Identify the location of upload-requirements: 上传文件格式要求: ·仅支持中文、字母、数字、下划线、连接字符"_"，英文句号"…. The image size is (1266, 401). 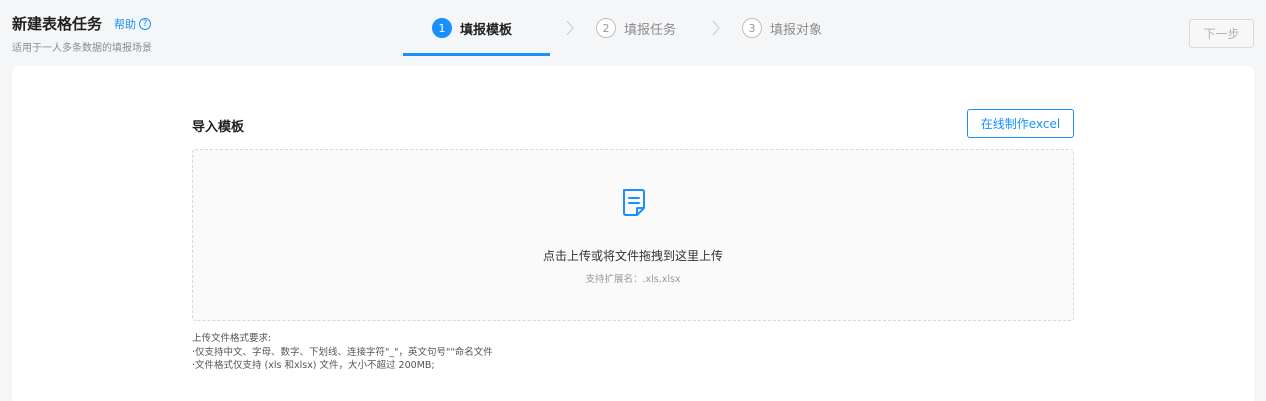
(342, 352).